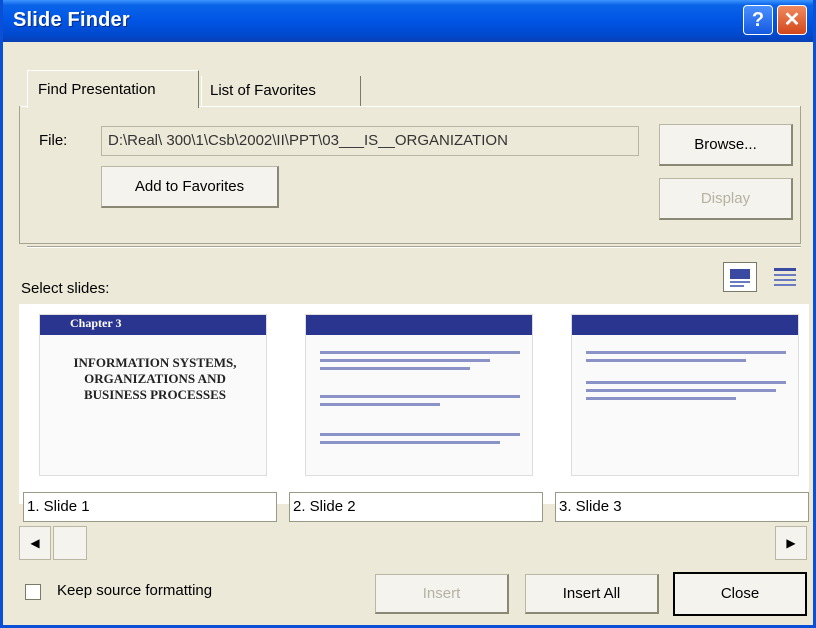 This screenshot has width=816, height=628. I want to click on tab-find-presentation: Find Presentation, so click(113, 89).